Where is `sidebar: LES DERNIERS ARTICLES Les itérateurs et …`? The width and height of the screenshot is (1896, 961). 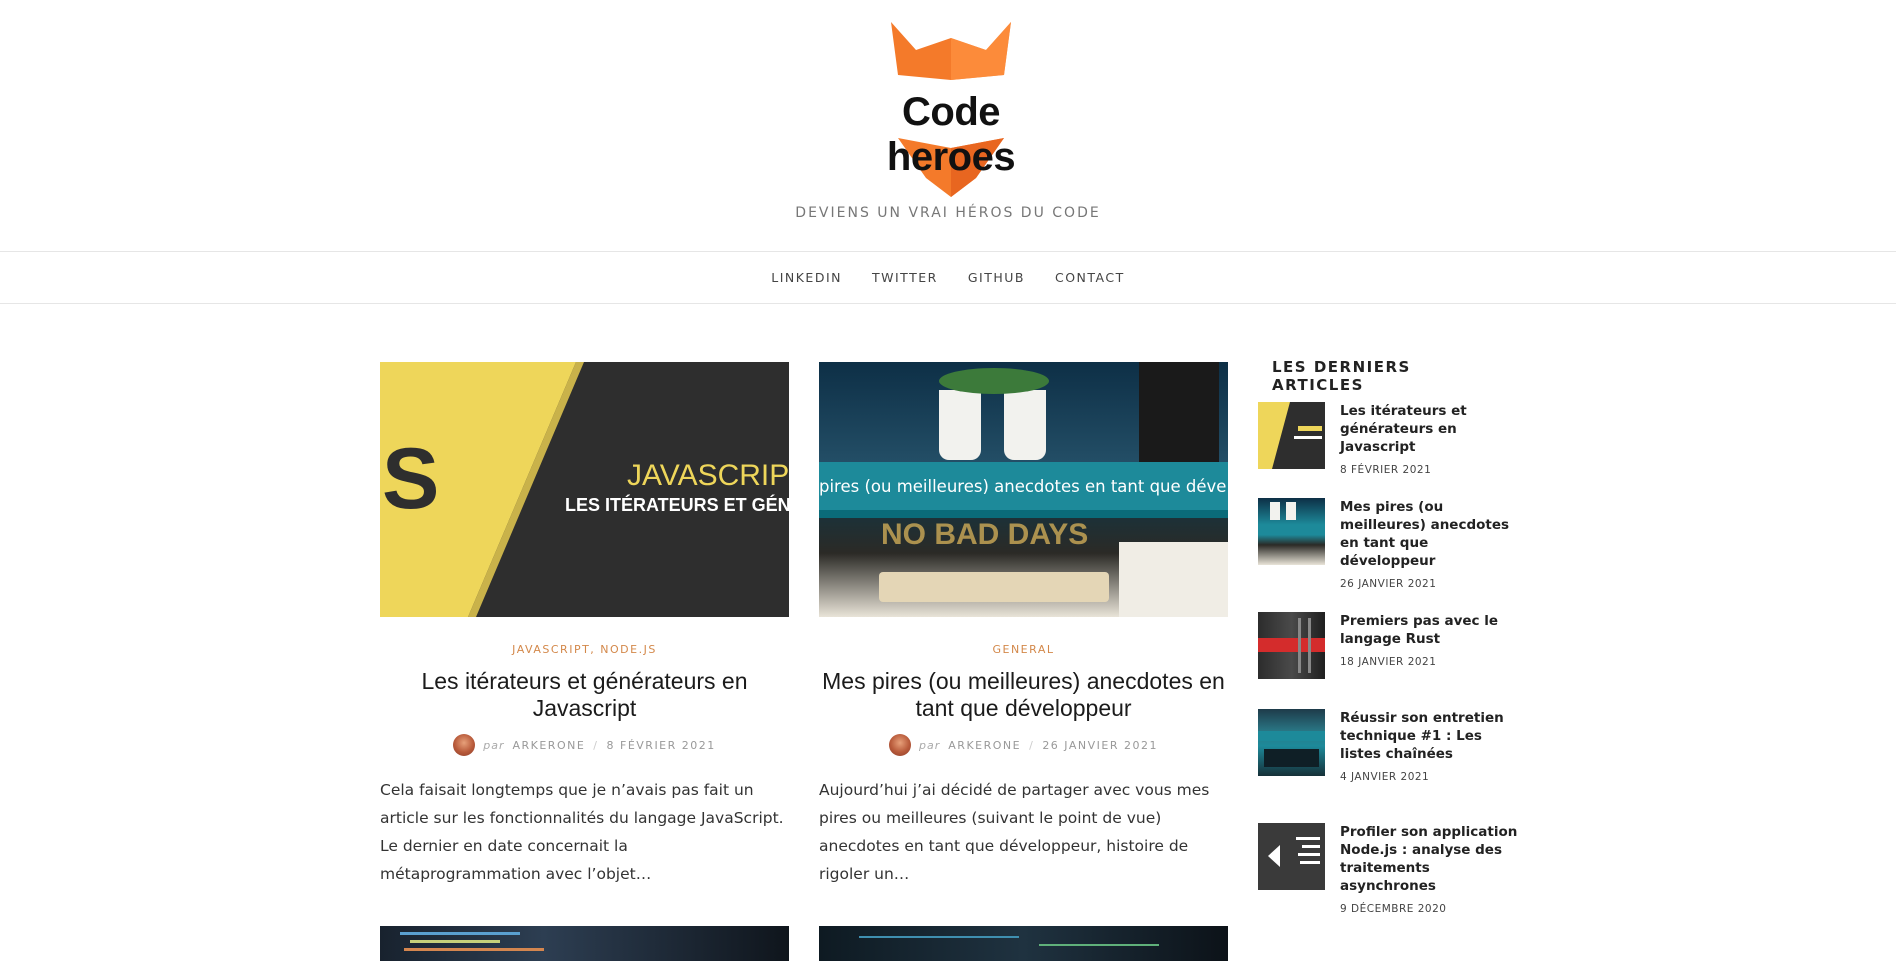 sidebar: LES DERNIERS ARTICLES Les itérateurs et … is located at coordinates (1389, 636).